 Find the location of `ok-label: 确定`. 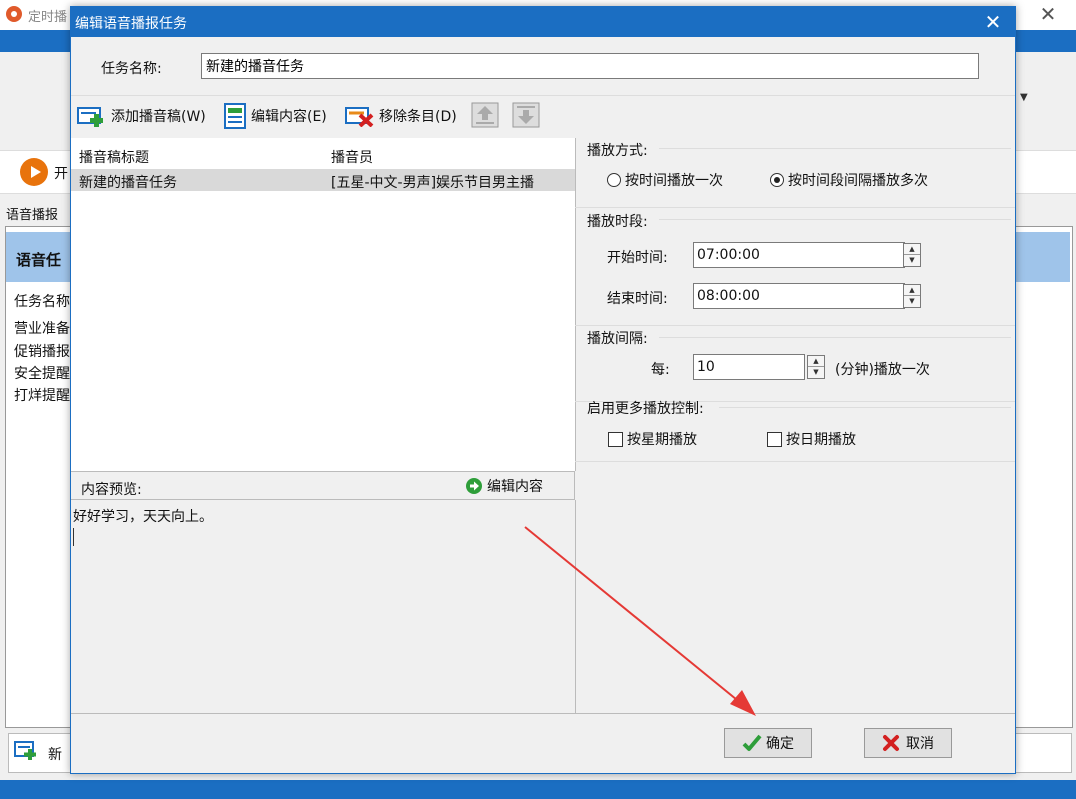

ok-label: 确定 is located at coordinates (780, 744).